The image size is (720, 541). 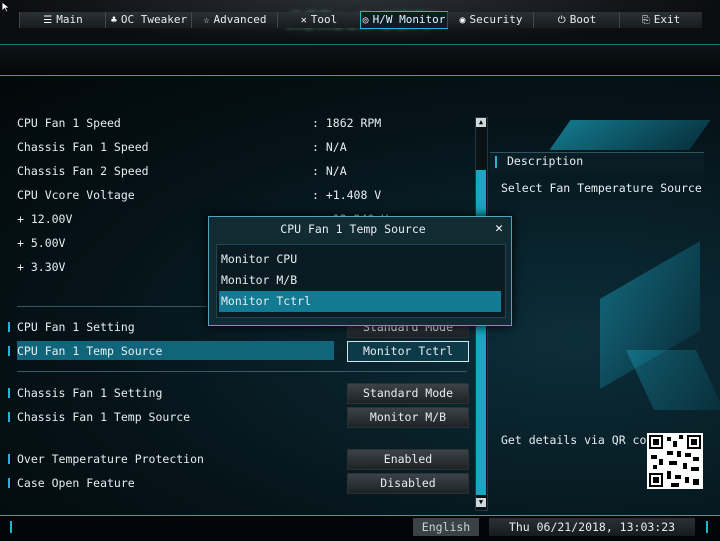 I want to click on setting-cpu-fan1-setting: CPU Fan 1 Setting, so click(x=76, y=327).